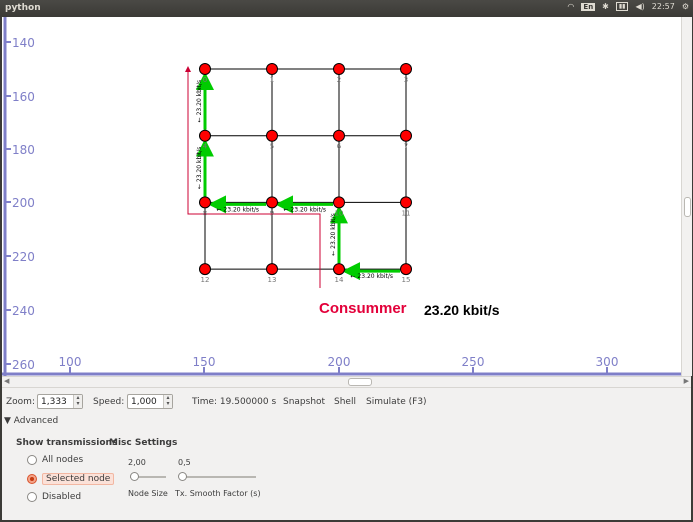 This screenshot has width=693, height=522. What do you see at coordinates (36, 421) in the screenshot?
I see `advanced-label: Advanced` at bounding box center [36, 421].